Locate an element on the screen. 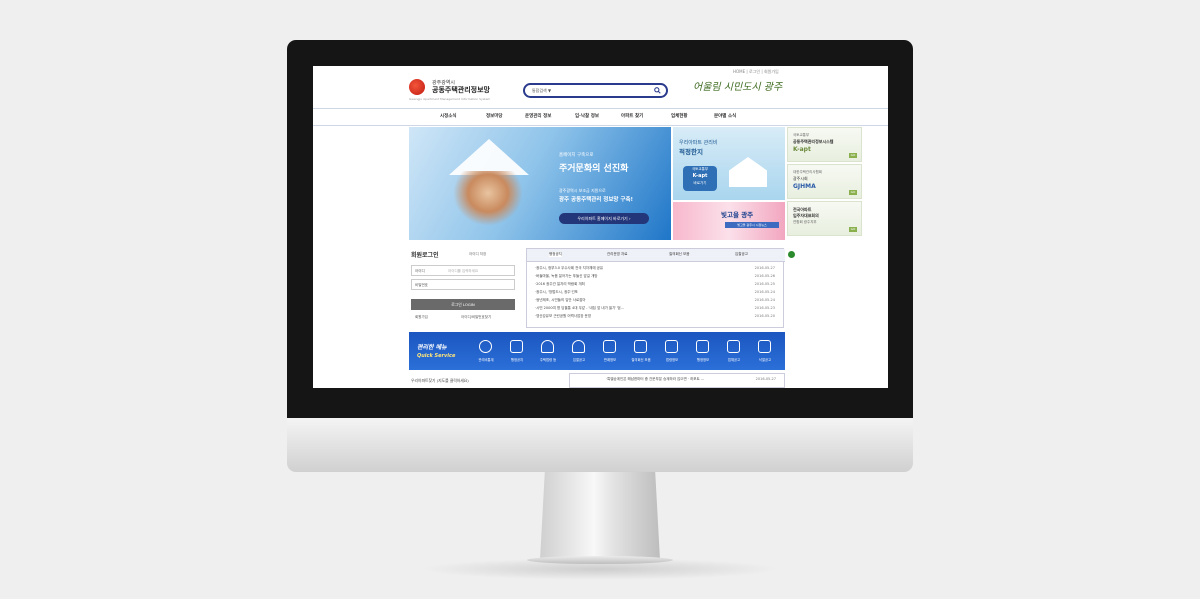 The width and height of the screenshot is (1200, 599). tab-bidding: 입찰공고 is located at coordinates (741, 254).